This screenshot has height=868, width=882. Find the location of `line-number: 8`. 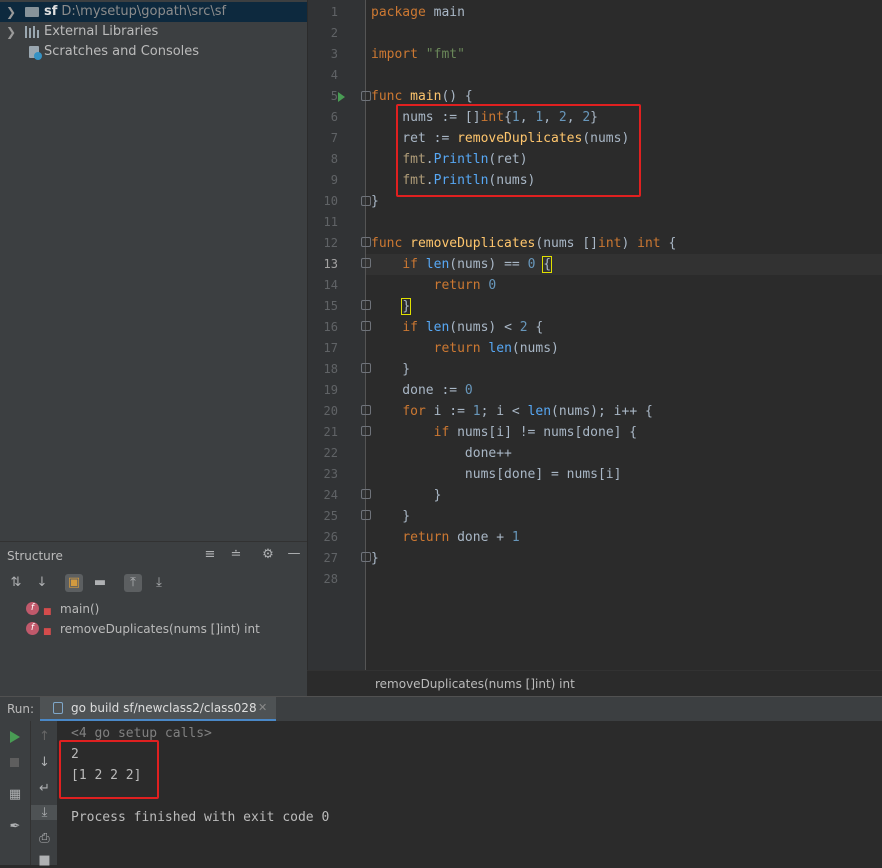

line-number: 8 is located at coordinates (334, 159).